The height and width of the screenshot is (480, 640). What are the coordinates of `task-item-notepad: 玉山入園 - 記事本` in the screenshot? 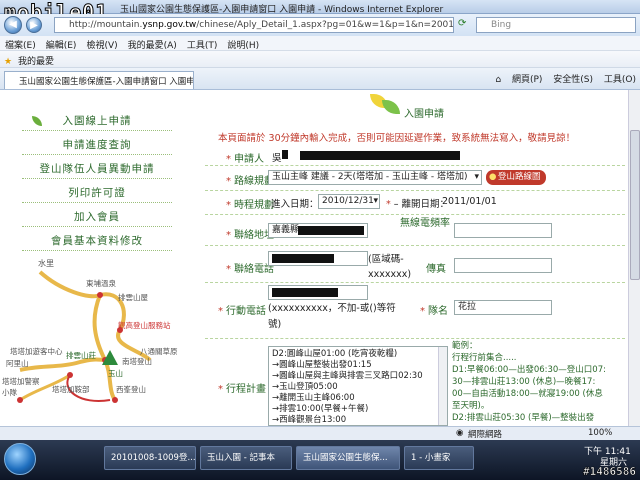 It's located at (246, 458).